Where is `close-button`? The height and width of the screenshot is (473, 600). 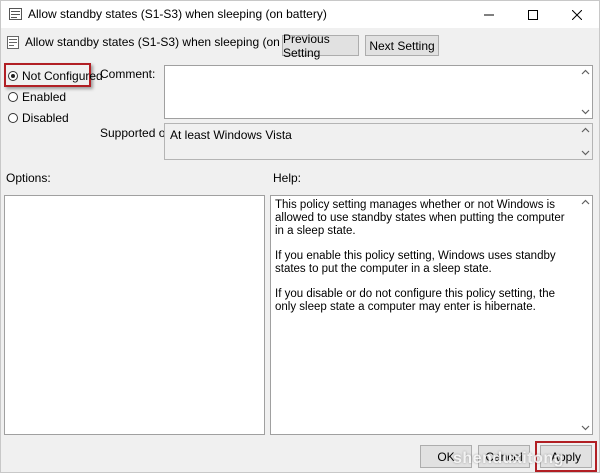
close-button is located at coordinates (577, 14).